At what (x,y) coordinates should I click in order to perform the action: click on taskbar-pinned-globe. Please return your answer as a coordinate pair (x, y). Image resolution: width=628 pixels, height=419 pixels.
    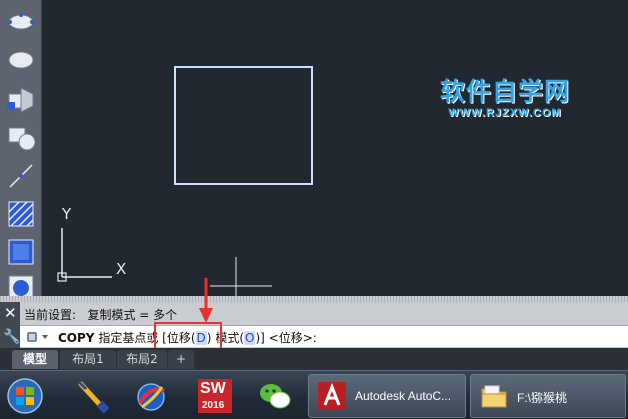
    Looking at the image, I should click on (151, 396).